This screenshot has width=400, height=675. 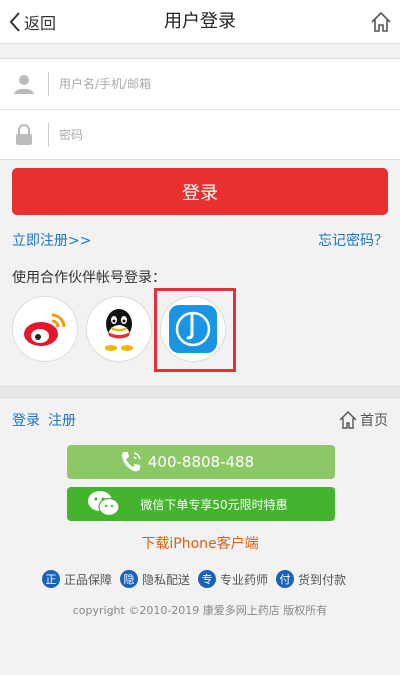 I want to click on privacy-icon: 隐, so click(x=129, y=579).